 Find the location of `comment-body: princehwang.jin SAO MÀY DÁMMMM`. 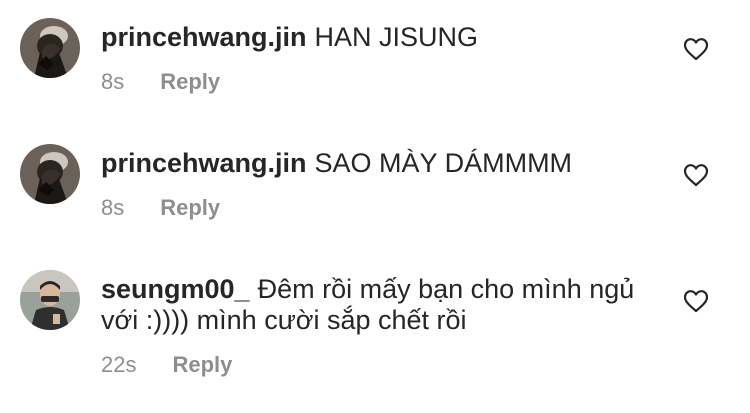

comment-body: princehwang.jin SAO MÀY DÁMMMM is located at coordinates (371, 163).